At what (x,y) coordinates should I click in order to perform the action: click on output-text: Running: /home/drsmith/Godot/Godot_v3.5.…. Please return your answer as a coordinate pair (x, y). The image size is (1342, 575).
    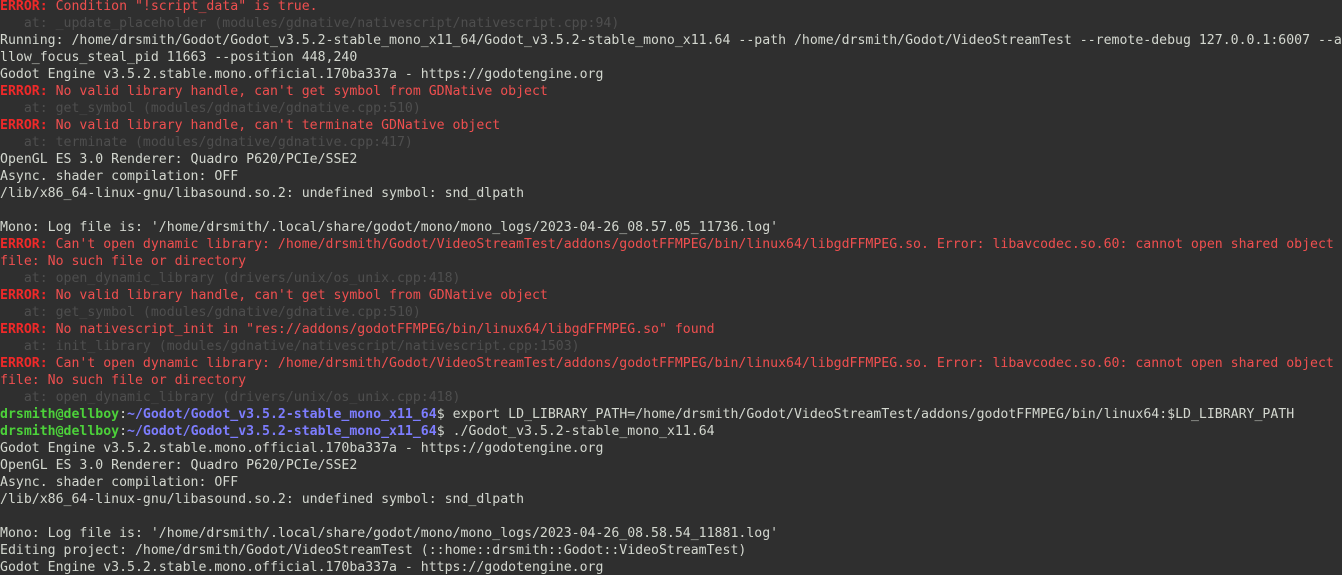
    Looking at the image, I should click on (671, 40).